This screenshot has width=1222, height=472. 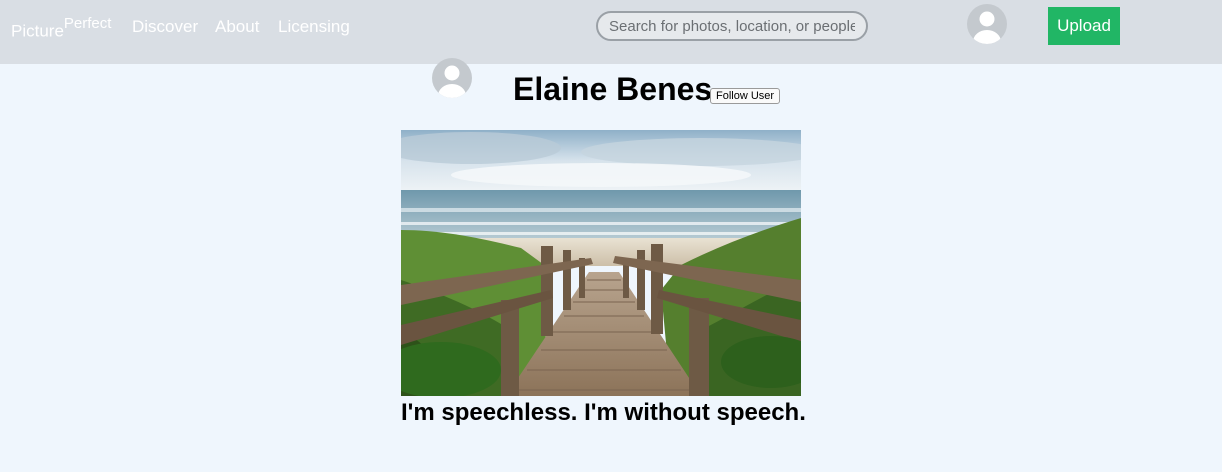 What do you see at coordinates (987, 24) in the screenshot?
I see `user-avatar-icon` at bounding box center [987, 24].